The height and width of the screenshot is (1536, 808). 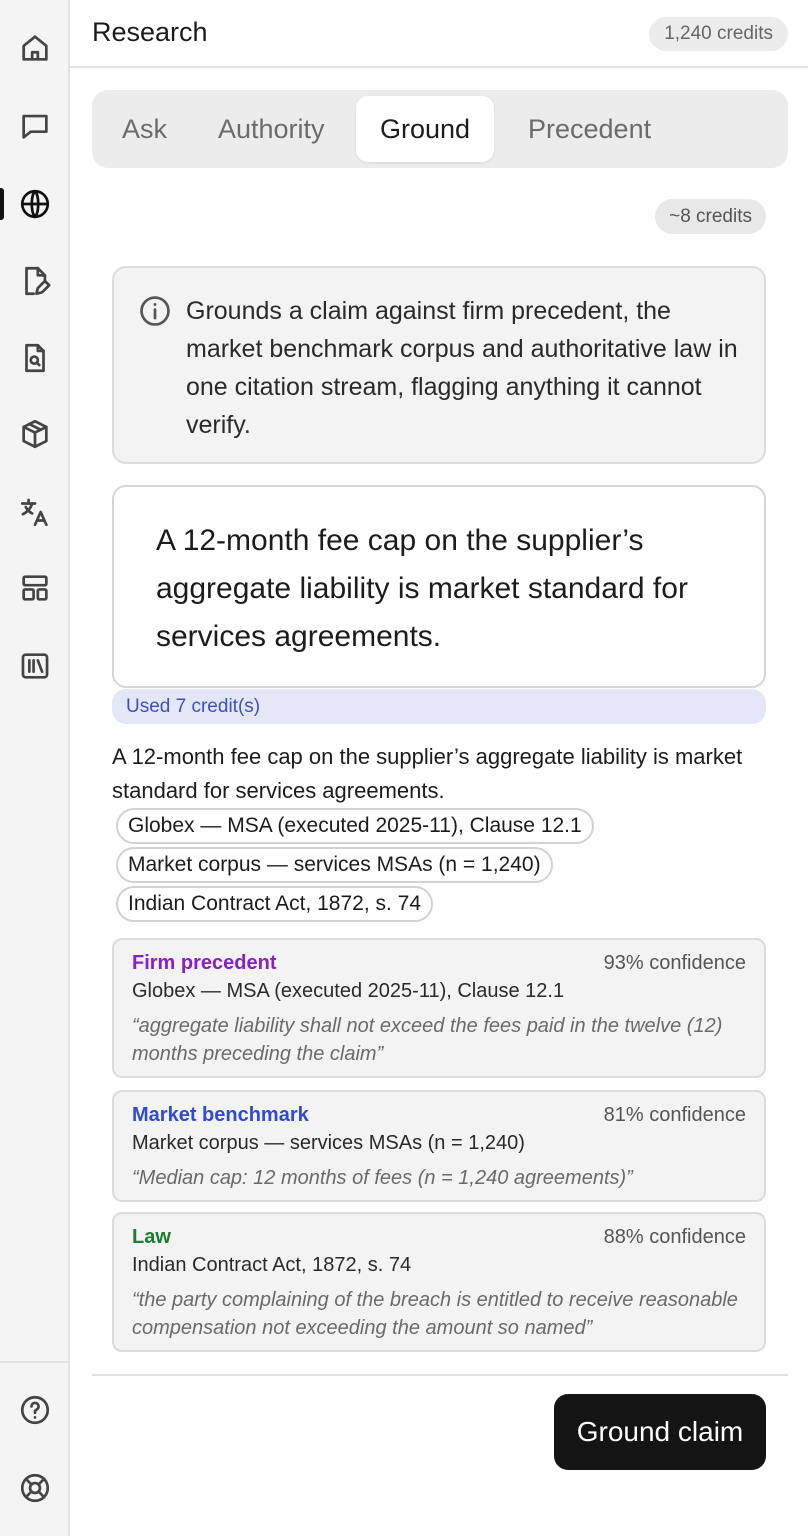 I want to click on layout-icon, so click(x=35, y=588).